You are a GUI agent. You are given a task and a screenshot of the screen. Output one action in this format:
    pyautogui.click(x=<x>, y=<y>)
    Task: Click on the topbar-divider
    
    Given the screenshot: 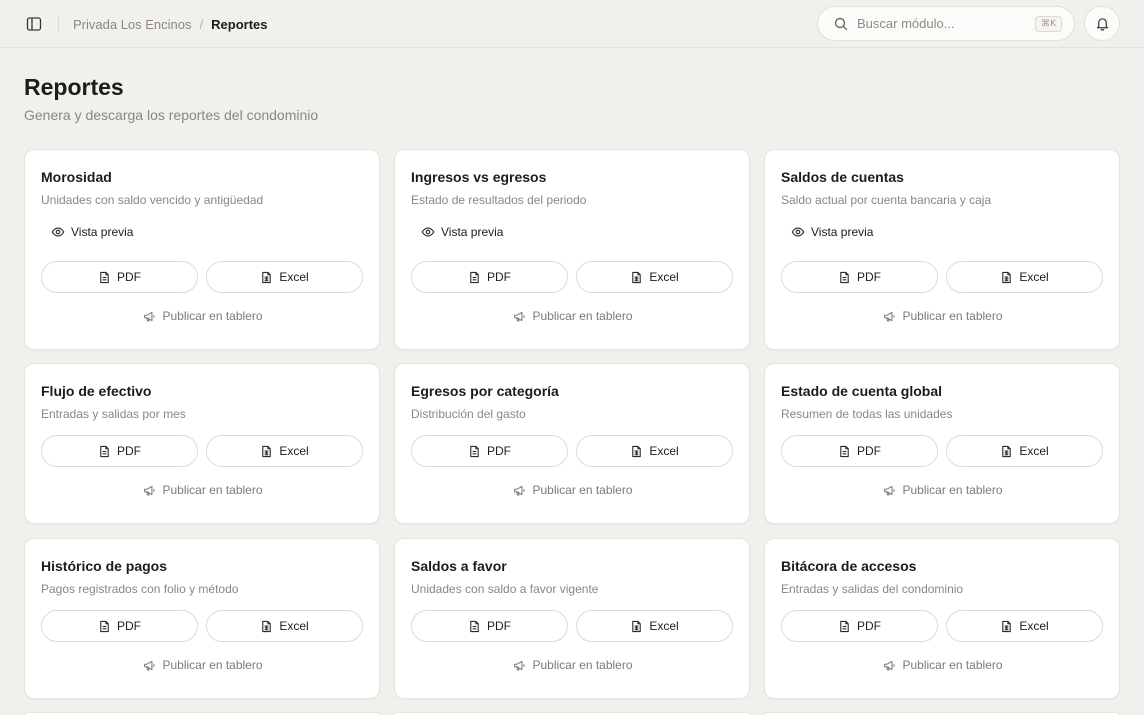 What is the action you would take?
    pyautogui.click(x=58, y=24)
    